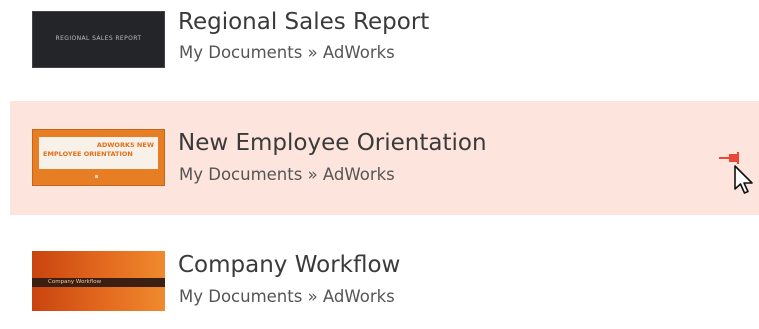 This screenshot has height=329, width=759. I want to click on document-thumbnail: ADWORKS NEW EMPLOYEE ORIENTATION, so click(98, 157).